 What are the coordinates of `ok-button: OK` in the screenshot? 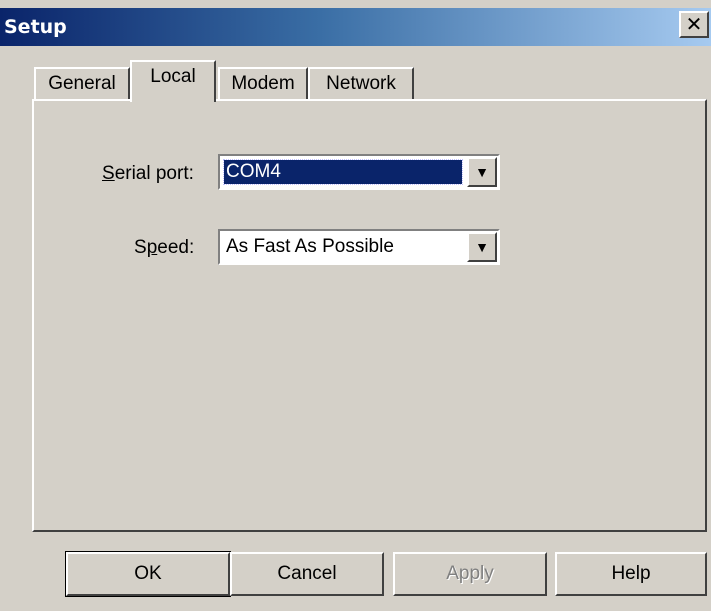 It's located at (148, 574).